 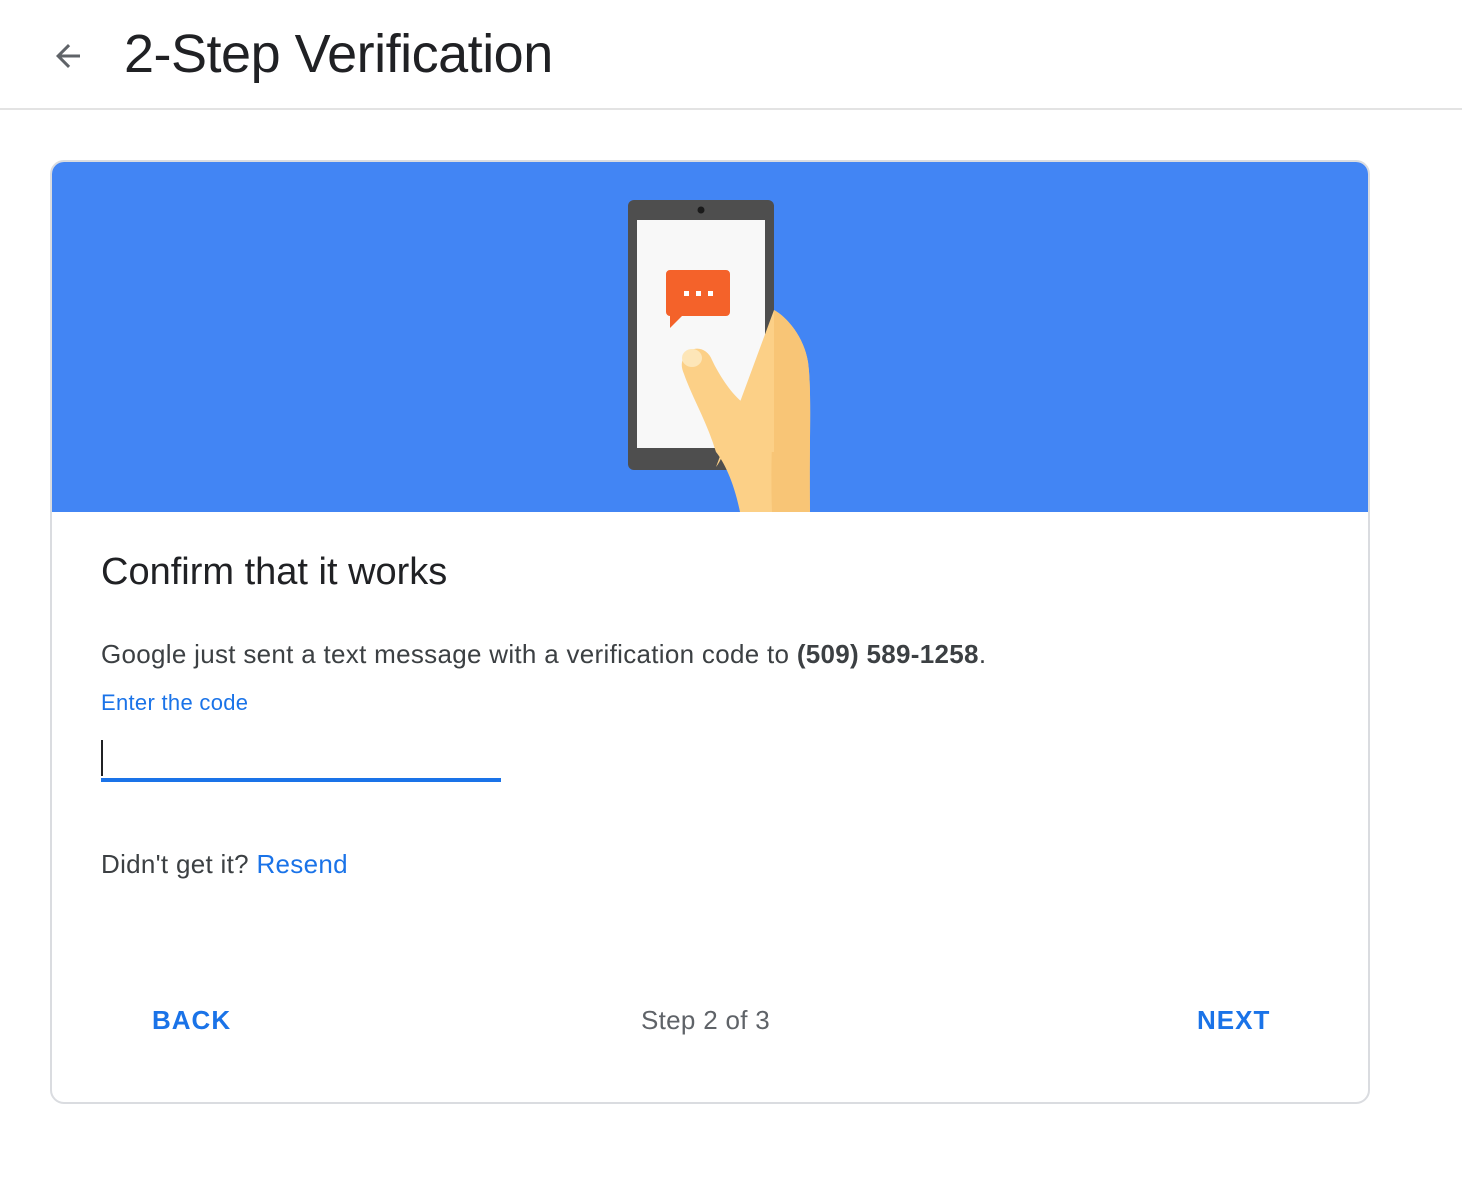 What do you see at coordinates (102, 758) in the screenshot?
I see `text-cursor` at bounding box center [102, 758].